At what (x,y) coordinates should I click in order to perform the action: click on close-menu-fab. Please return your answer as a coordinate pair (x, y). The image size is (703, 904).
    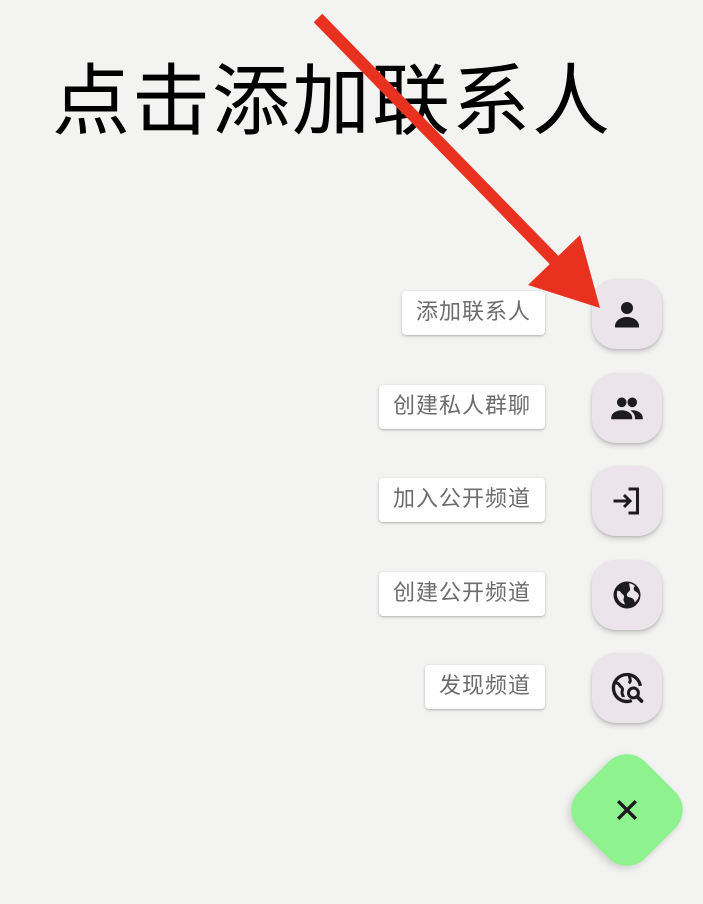
    Looking at the image, I should click on (627, 810).